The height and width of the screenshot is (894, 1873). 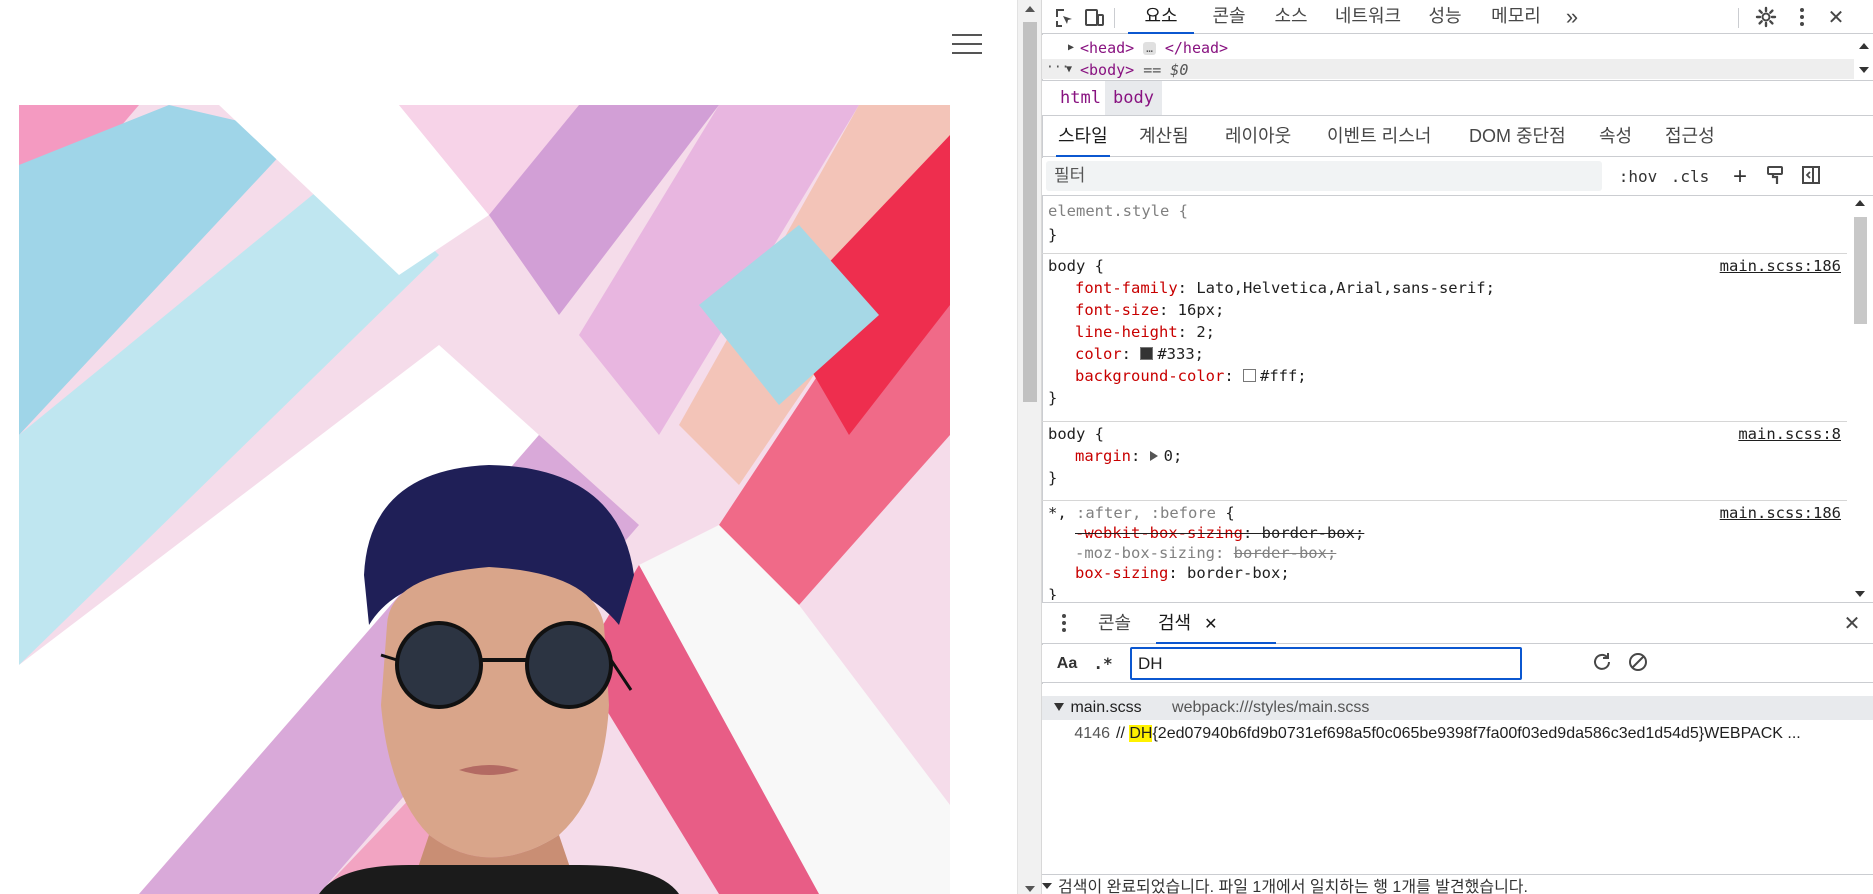 What do you see at coordinates (1164, 137) in the screenshot?
I see `tab-computed: 계산됨` at bounding box center [1164, 137].